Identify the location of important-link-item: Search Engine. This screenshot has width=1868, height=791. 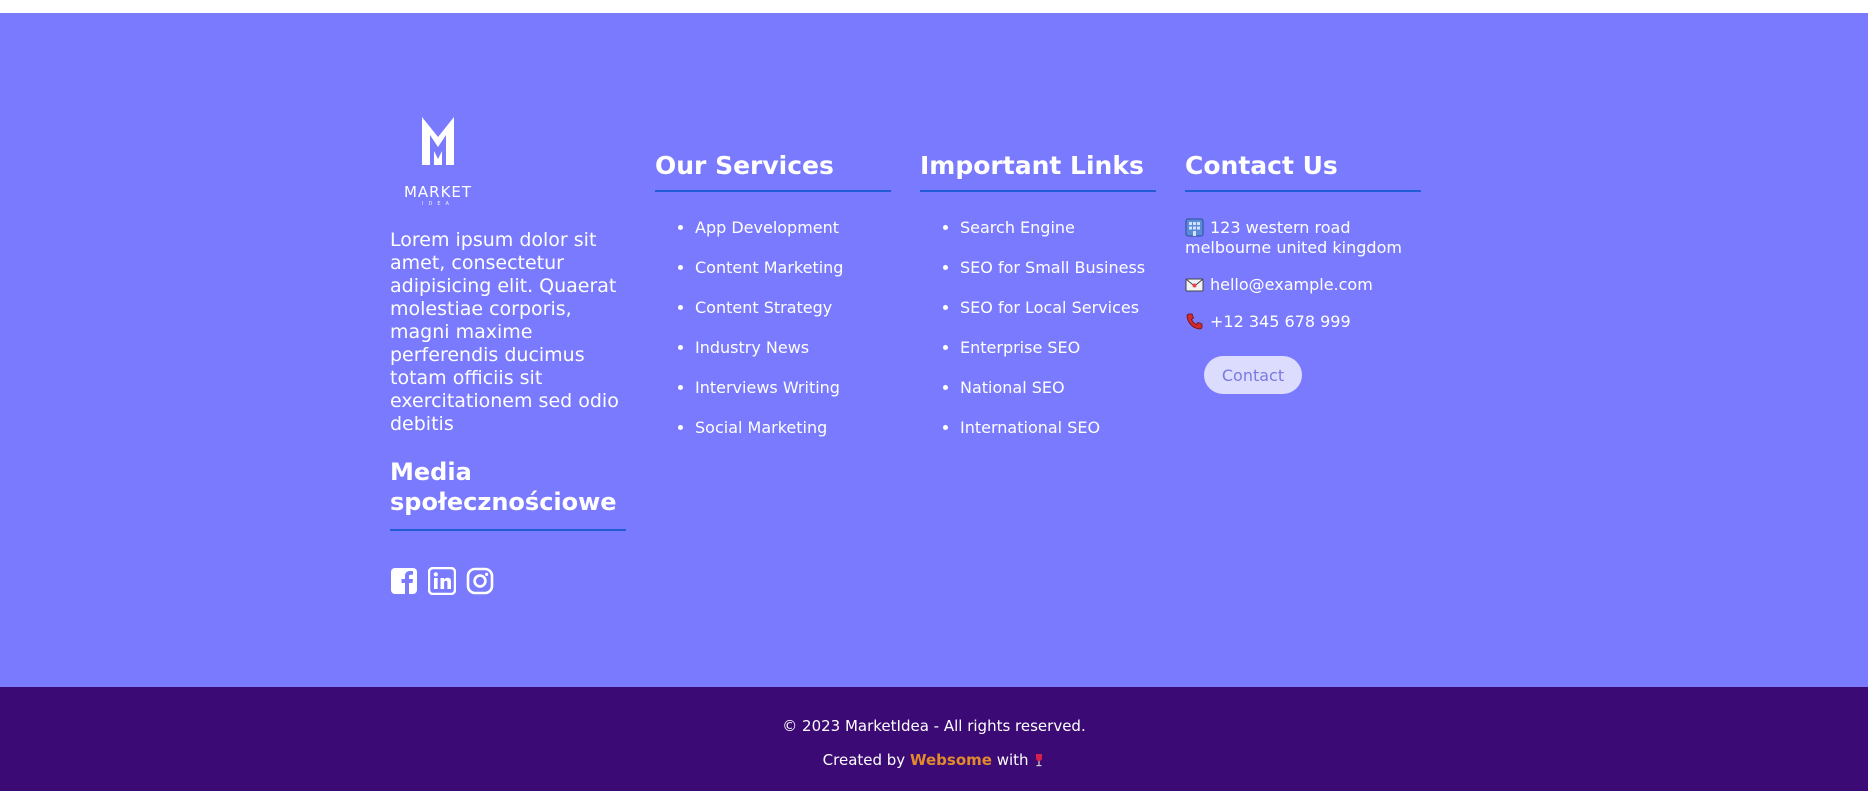
(1052, 235).